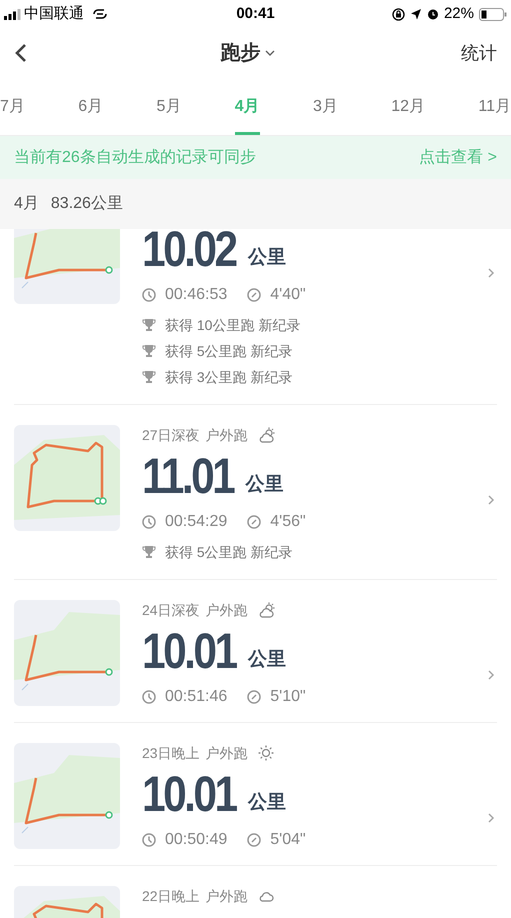  What do you see at coordinates (325, 106) in the screenshot?
I see `month-tab: 3月` at bounding box center [325, 106].